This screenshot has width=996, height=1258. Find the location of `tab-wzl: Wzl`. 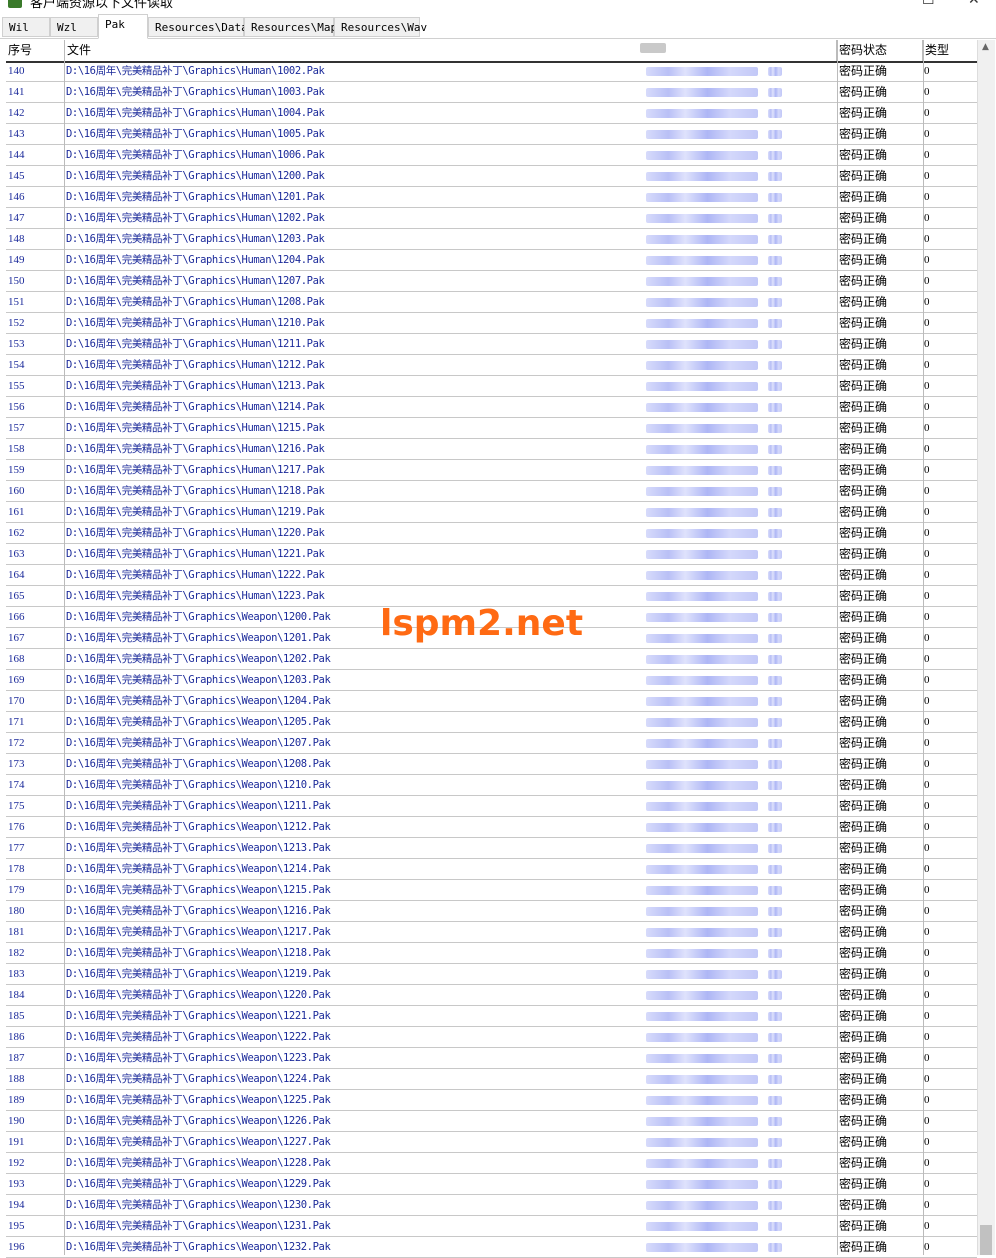

tab-wzl: Wzl is located at coordinates (74, 27).